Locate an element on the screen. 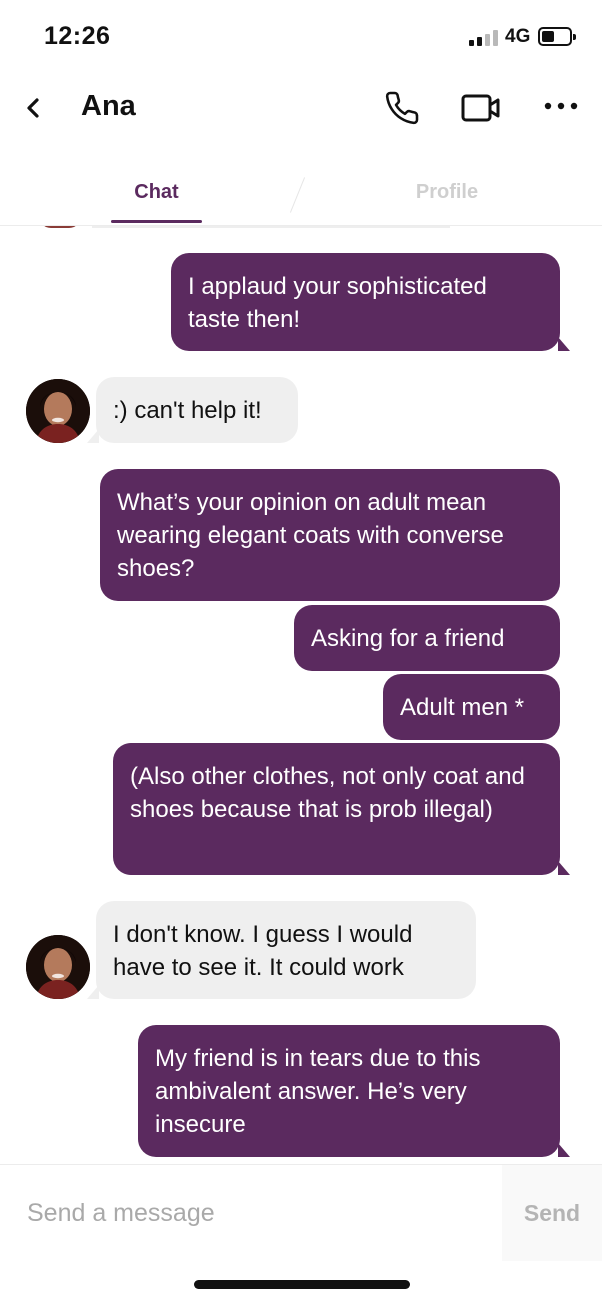 This screenshot has width=602, height=1304. back-button is located at coordinates (34, 108).